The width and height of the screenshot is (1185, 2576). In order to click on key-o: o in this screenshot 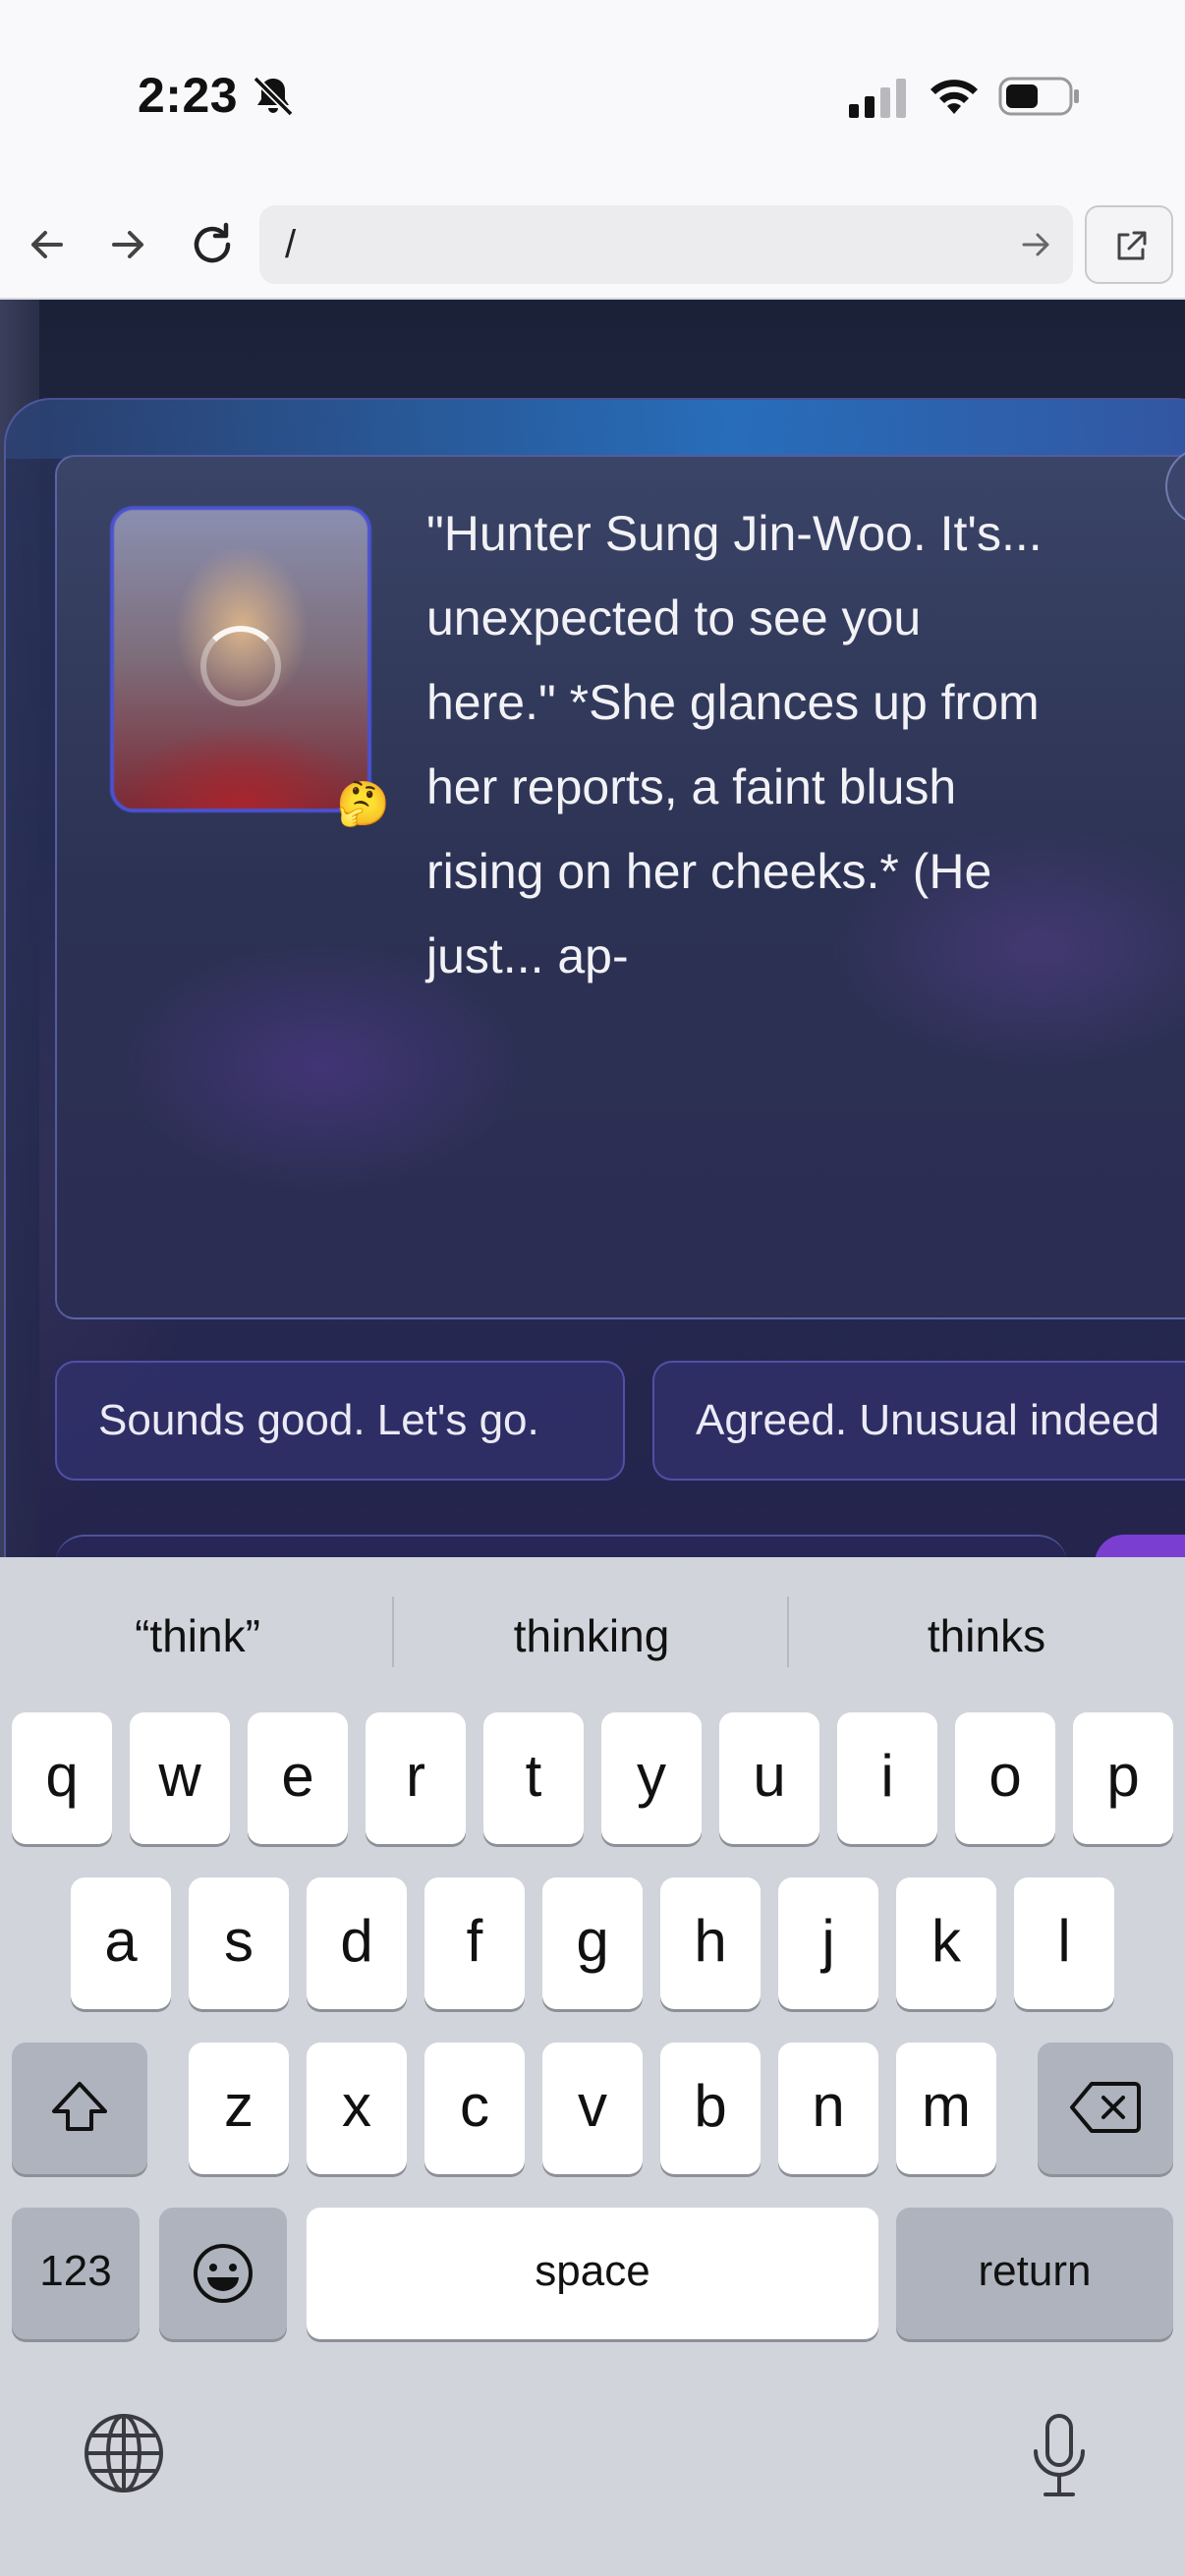, I will do `click(1005, 1778)`.